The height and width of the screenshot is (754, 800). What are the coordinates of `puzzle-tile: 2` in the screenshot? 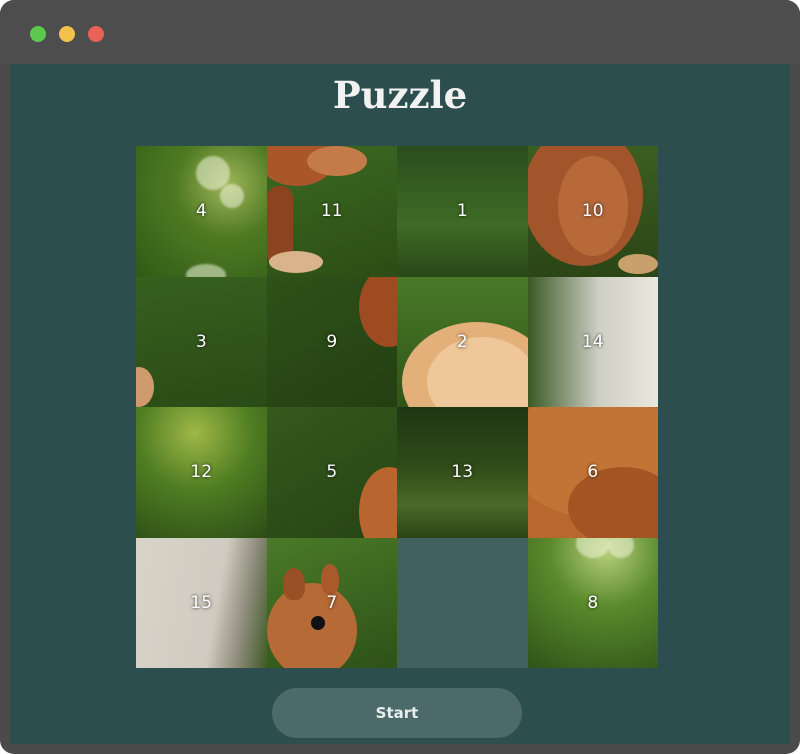 It's located at (462, 341).